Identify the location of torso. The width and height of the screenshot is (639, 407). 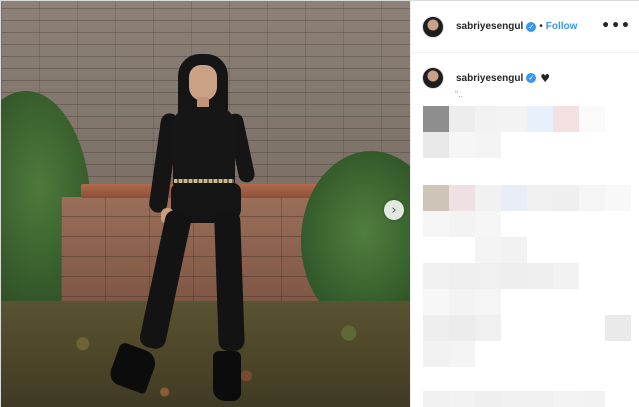
(204, 148).